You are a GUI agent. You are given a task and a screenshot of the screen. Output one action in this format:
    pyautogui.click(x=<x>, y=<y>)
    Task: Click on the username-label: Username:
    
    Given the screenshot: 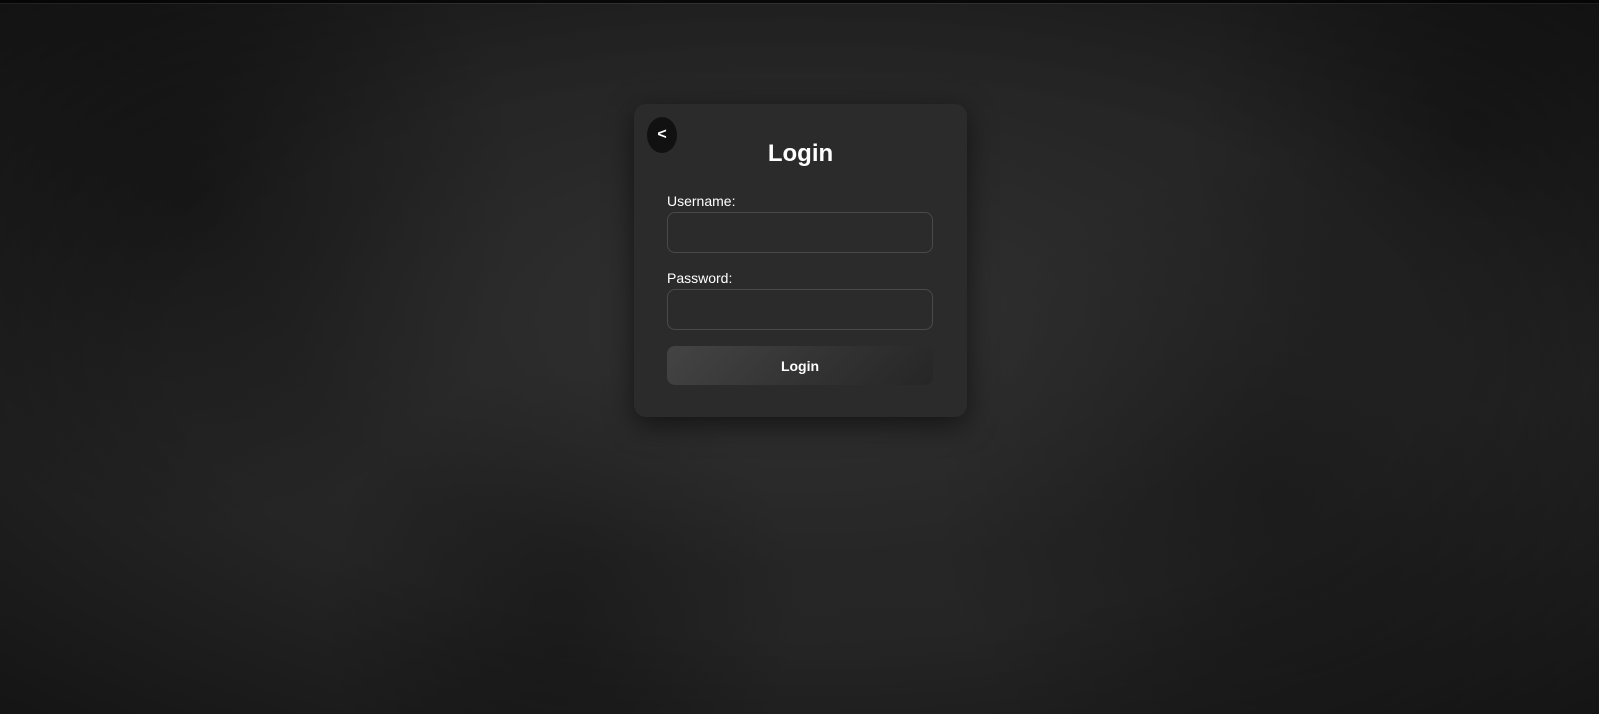 What is the action you would take?
    pyautogui.click(x=701, y=201)
    